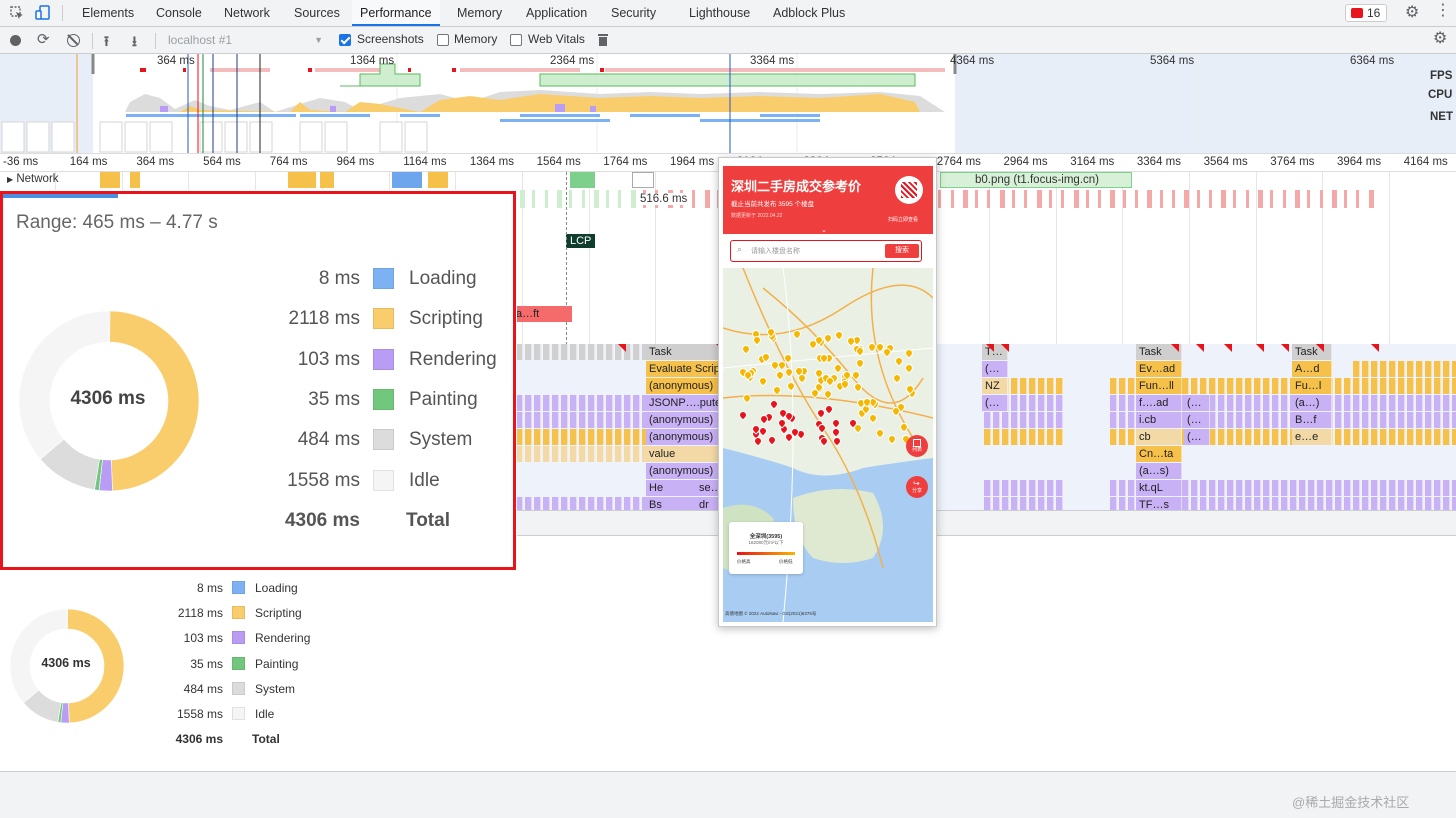 Image resolution: width=1456 pixels, height=818 pixels. Describe the element at coordinates (1159, 369) in the screenshot. I see `flame-entry: Ev…ad` at that location.